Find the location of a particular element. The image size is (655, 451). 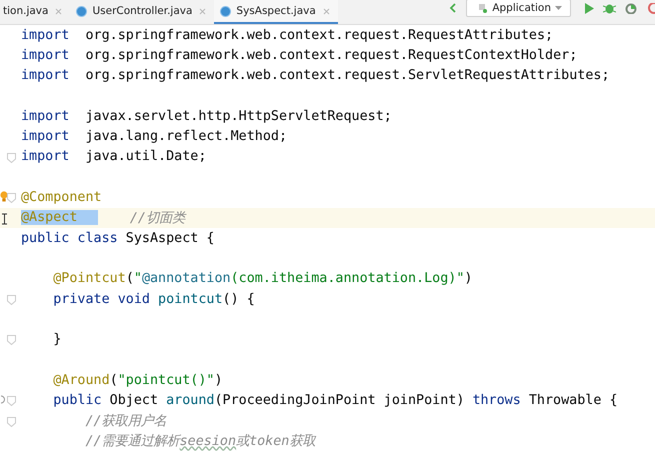

editor-tab: SysAspect.java is located at coordinates (276, 12).